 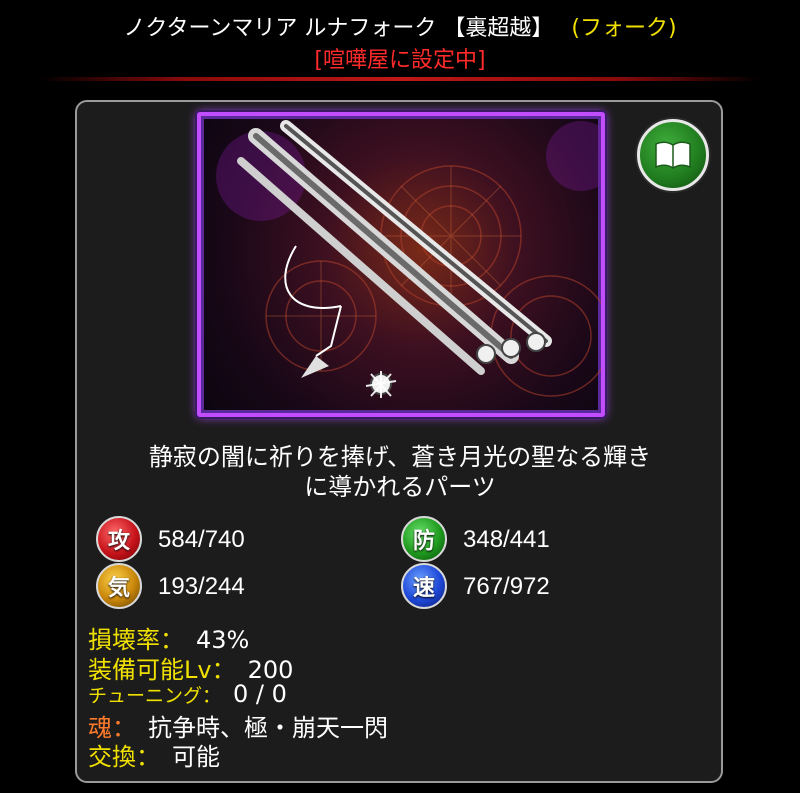 What do you see at coordinates (201, 586) in the screenshot?
I see `spirit-value: 193/244` at bounding box center [201, 586].